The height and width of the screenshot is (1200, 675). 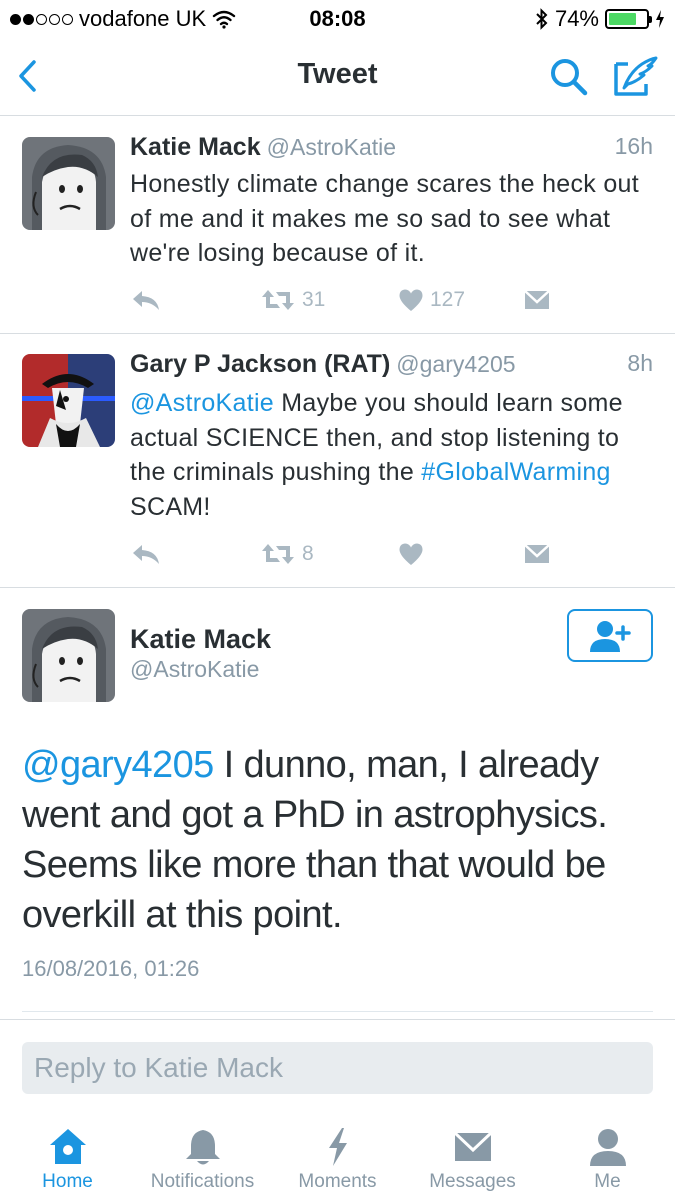 I want to click on like-count: 127, so click(x=448, y=299).